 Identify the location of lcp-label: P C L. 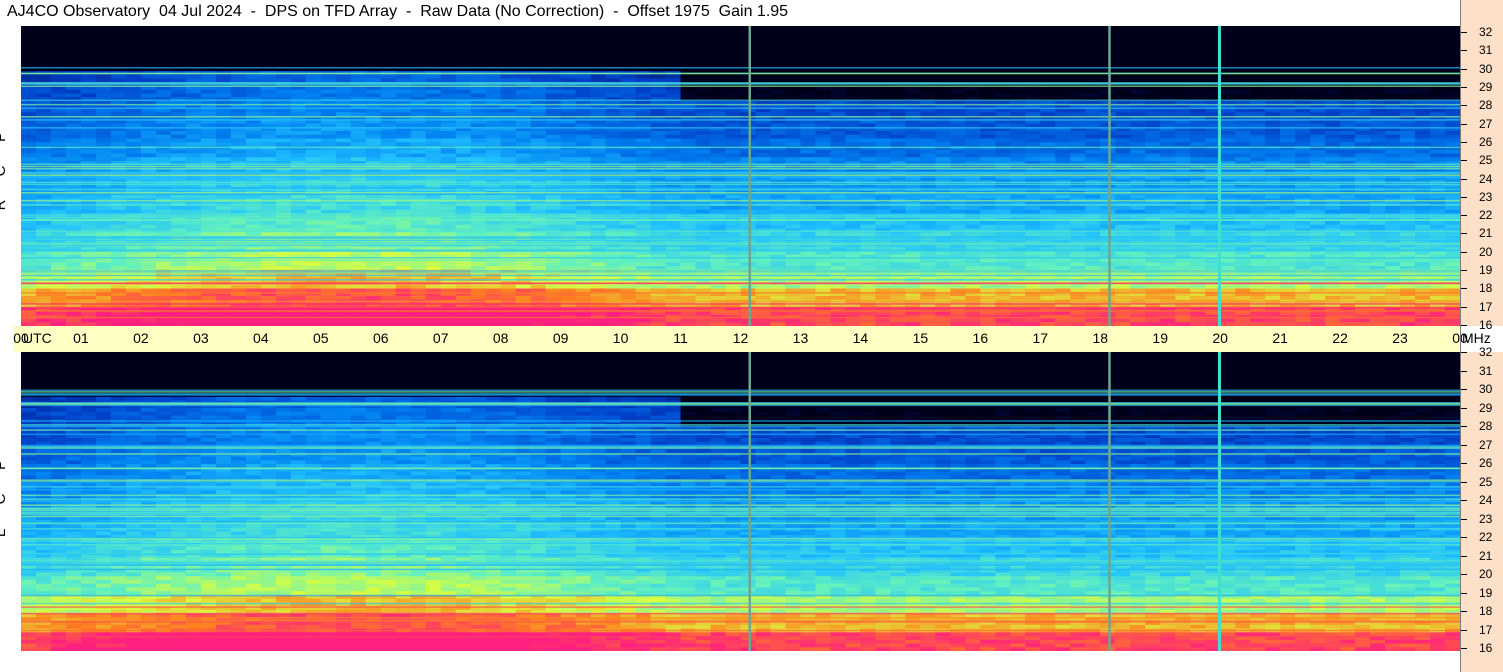
(9, 499).